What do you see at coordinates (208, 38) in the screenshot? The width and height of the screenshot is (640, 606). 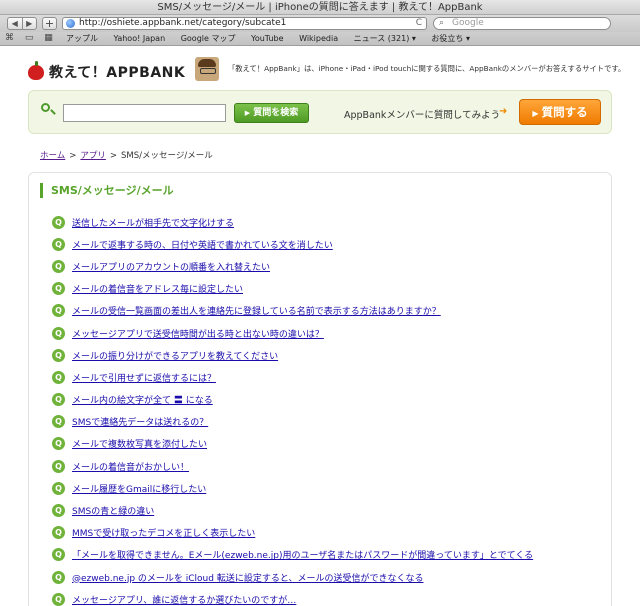 I see `bookmark-google-maps: Google マップ` at bounding box center [208, 38].